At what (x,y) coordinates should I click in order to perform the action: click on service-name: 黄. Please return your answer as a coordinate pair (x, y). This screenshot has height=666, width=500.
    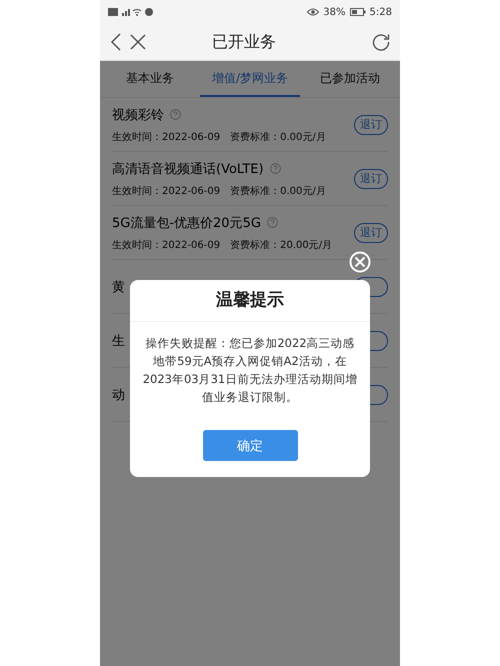
    Looking at the image, I should click on (118, 287).